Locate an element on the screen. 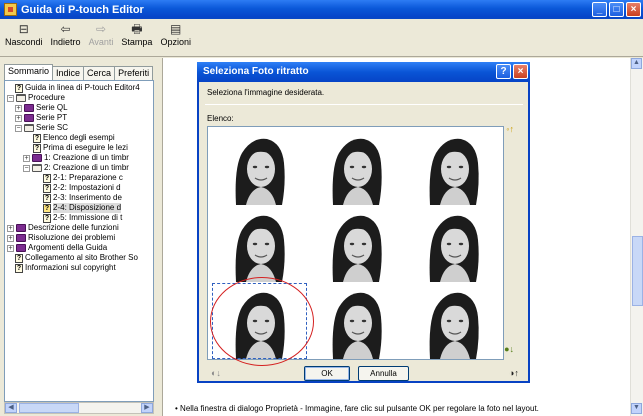 The width and height of the screenshot is (643, 416). tab-preferiti: Preferiti is located at coordinates (134, 73).